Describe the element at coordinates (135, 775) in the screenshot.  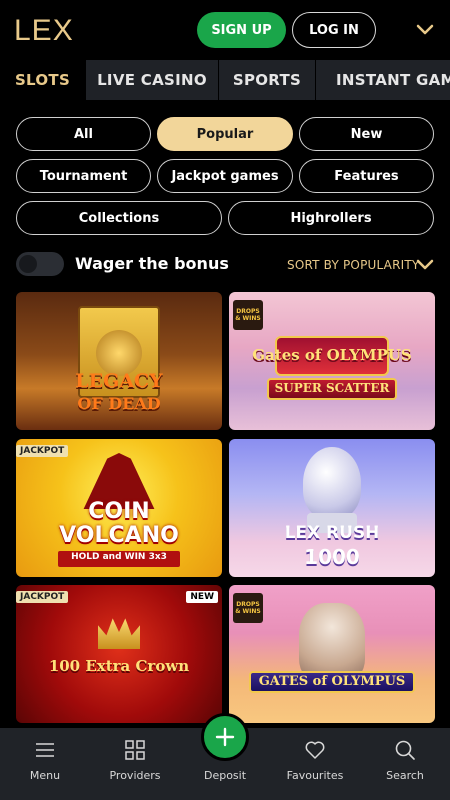
I see `nav-providers-label: Providers` at that location.